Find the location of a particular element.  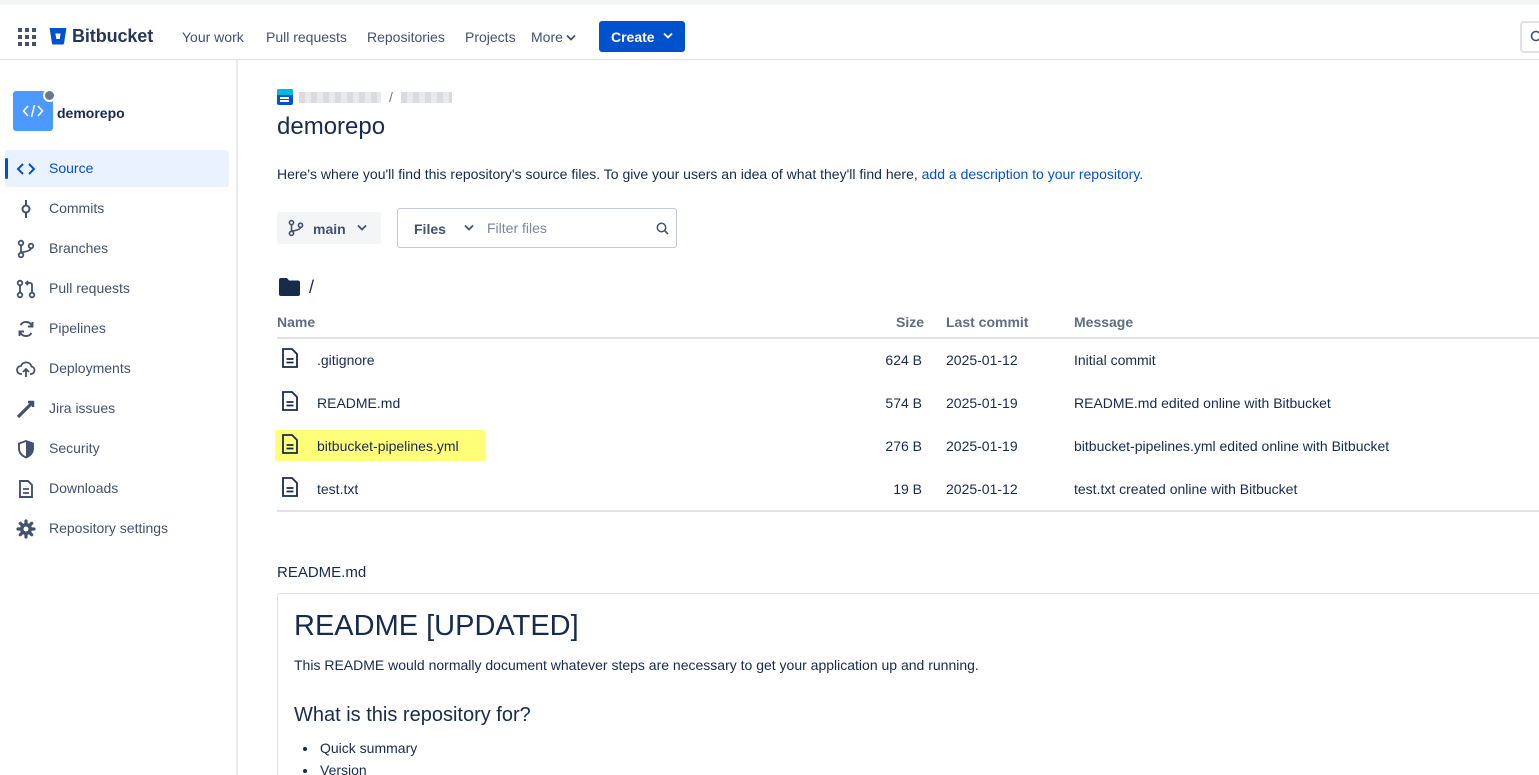

current-path: / is located at coordinates (312, 287).